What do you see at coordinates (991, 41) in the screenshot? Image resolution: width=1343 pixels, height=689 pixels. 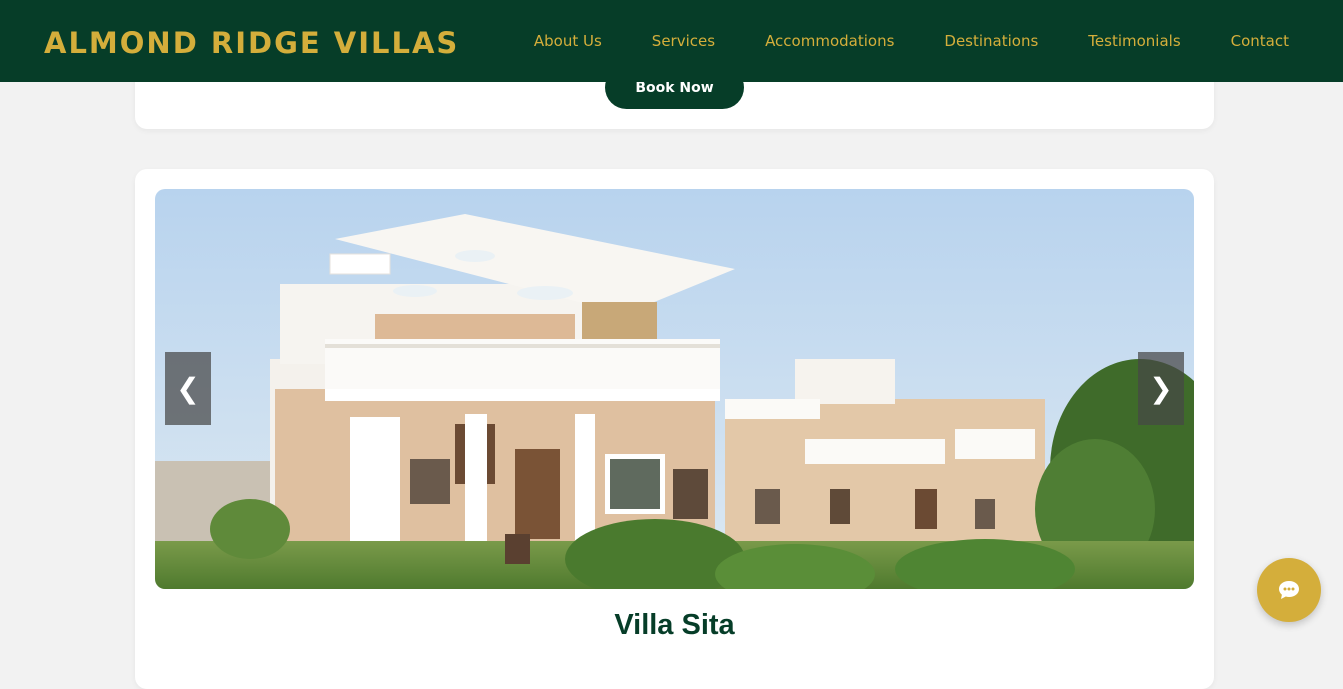 I see `nav-destinations: Destinations` at bounding box center [991, 41].